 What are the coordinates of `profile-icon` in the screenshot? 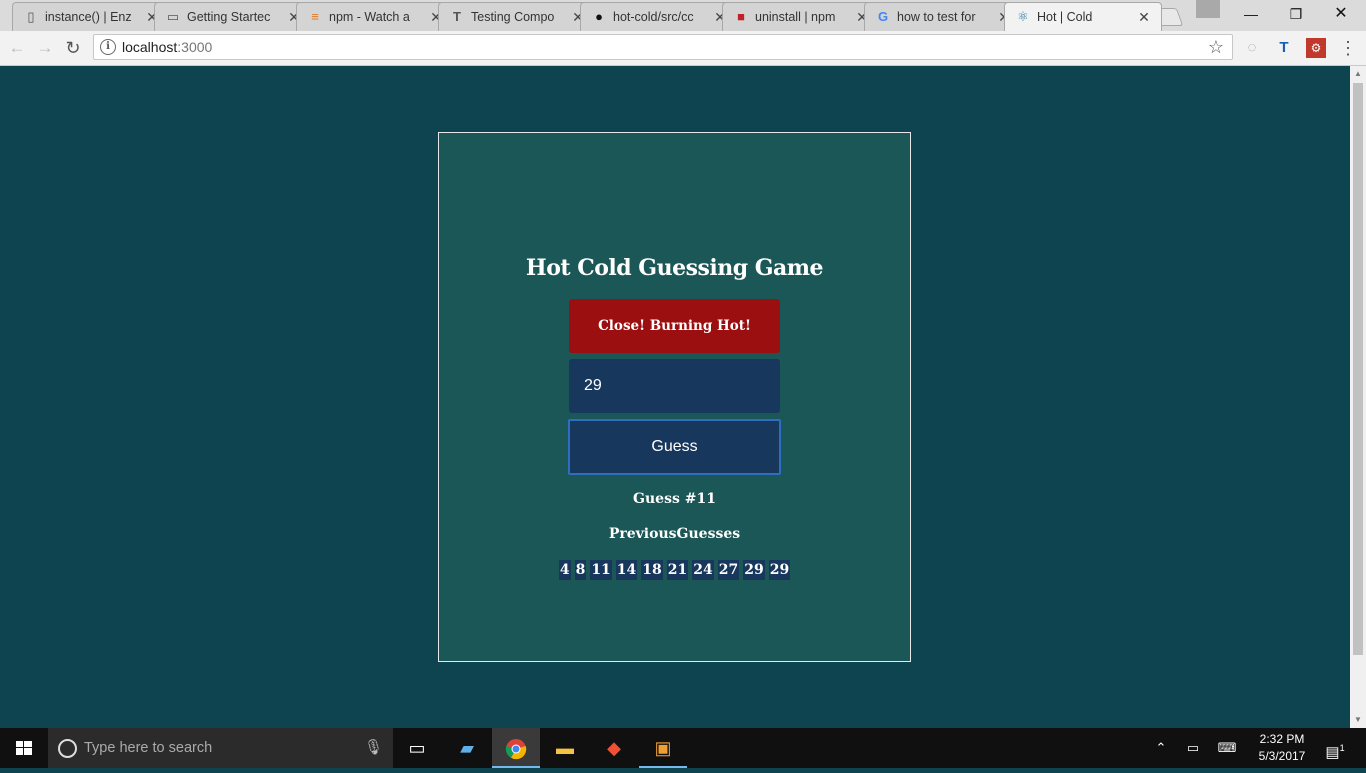 It's located at (1208, 9).